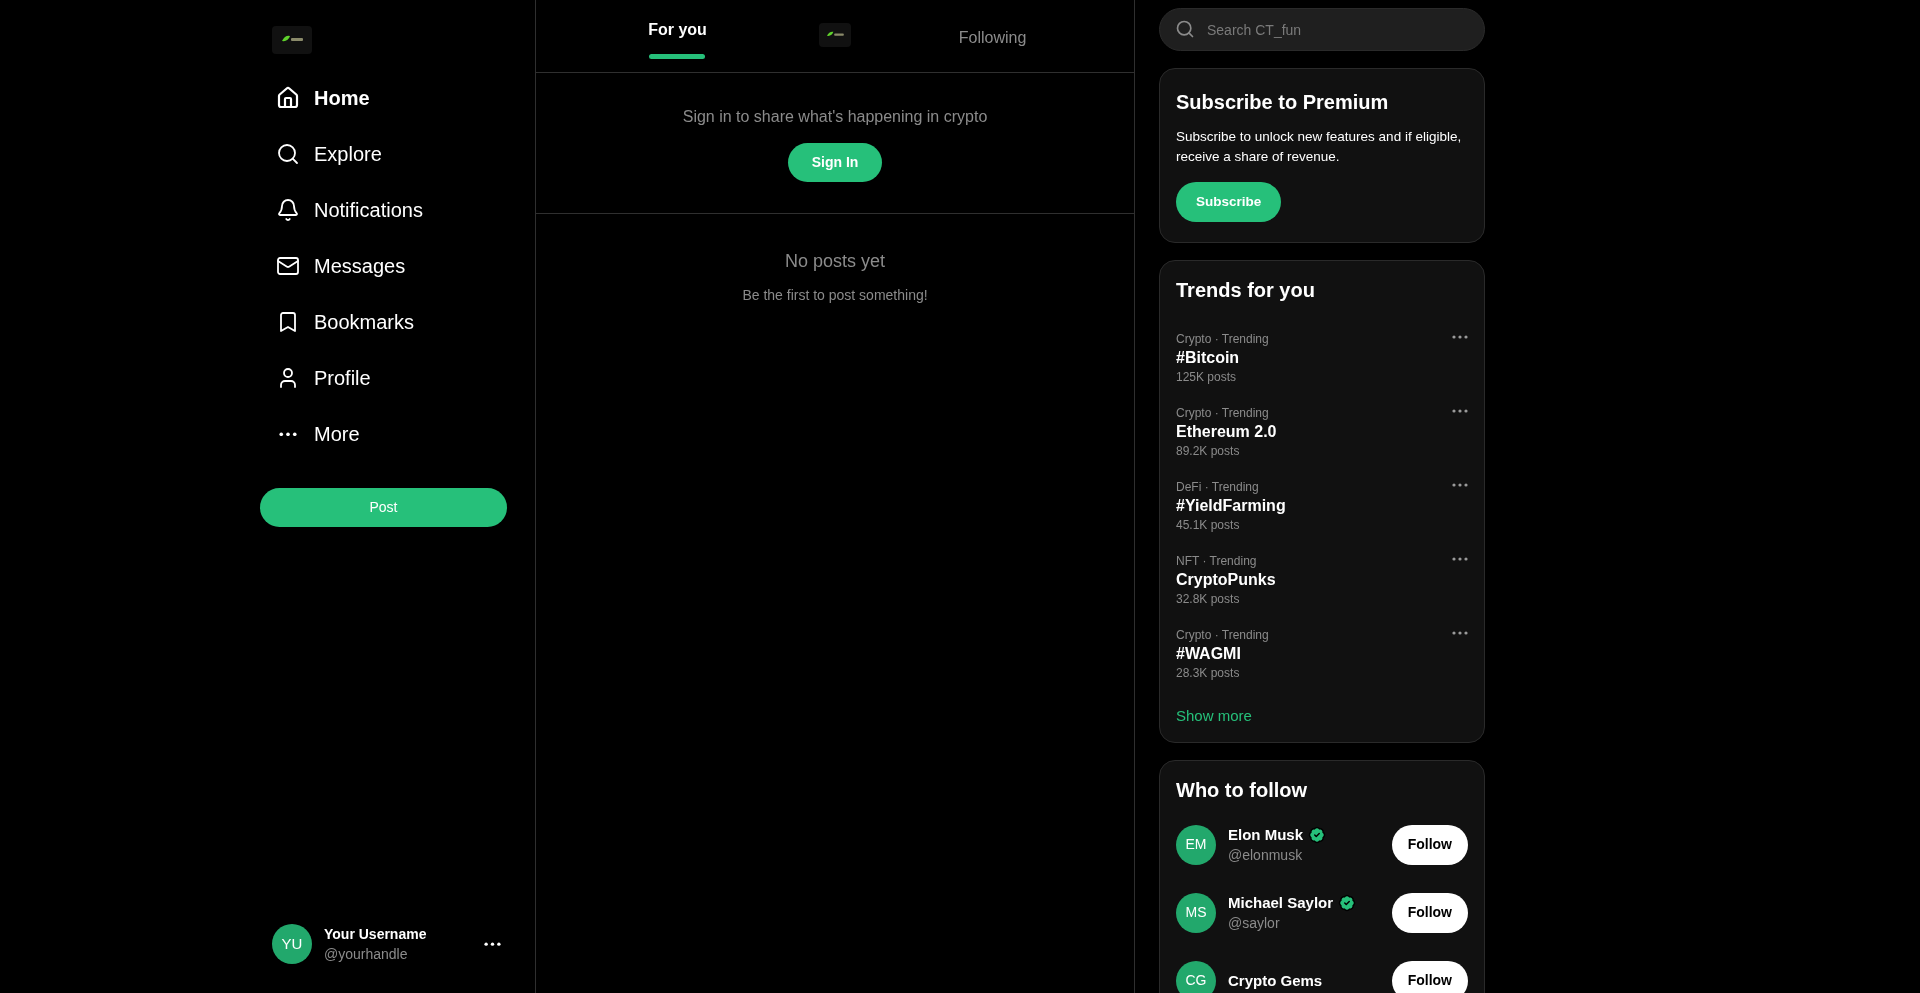  What do you see at coordinates (383, 266) in the screenshot?
I see `nav-item: Messages` at bounding box center [383, 266].